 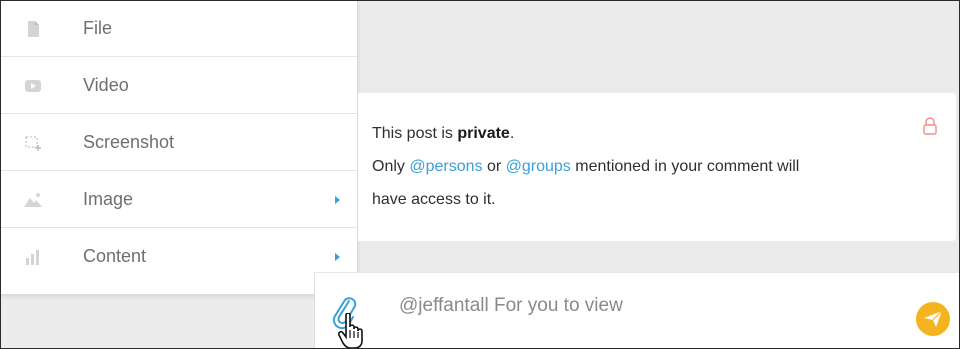 I want to click on notice-text: Only, so click(x=391, y=166).